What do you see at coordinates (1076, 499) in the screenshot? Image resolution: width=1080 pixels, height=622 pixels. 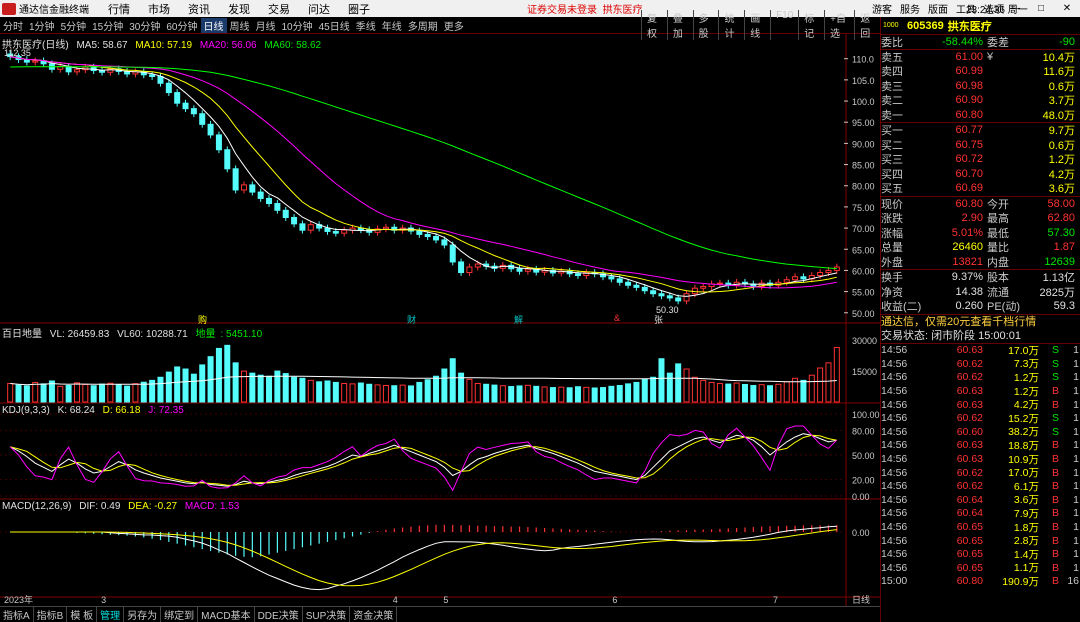 I see `tick-count: 1` at bounding box center [1076, 499].